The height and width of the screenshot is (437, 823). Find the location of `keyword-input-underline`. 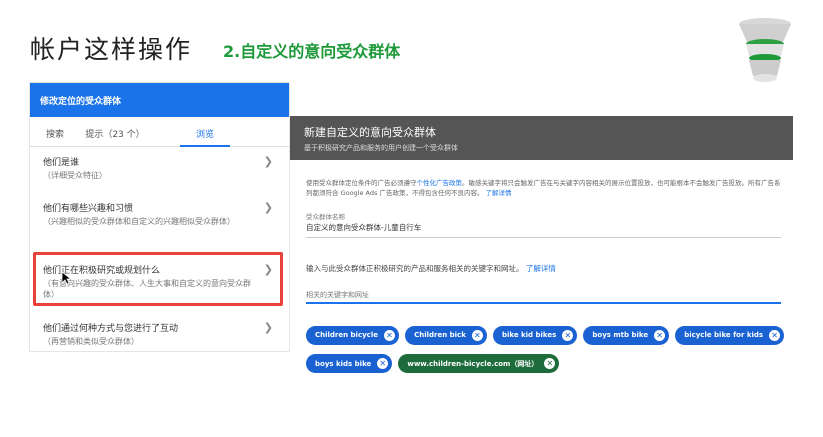

keyword-input-underline is located at coordinates (543, 303).